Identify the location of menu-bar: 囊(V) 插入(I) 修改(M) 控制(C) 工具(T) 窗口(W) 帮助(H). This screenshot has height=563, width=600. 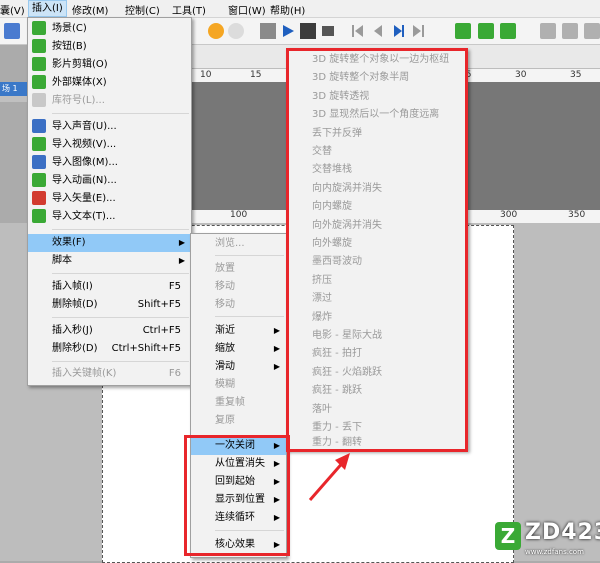
(300, 9).